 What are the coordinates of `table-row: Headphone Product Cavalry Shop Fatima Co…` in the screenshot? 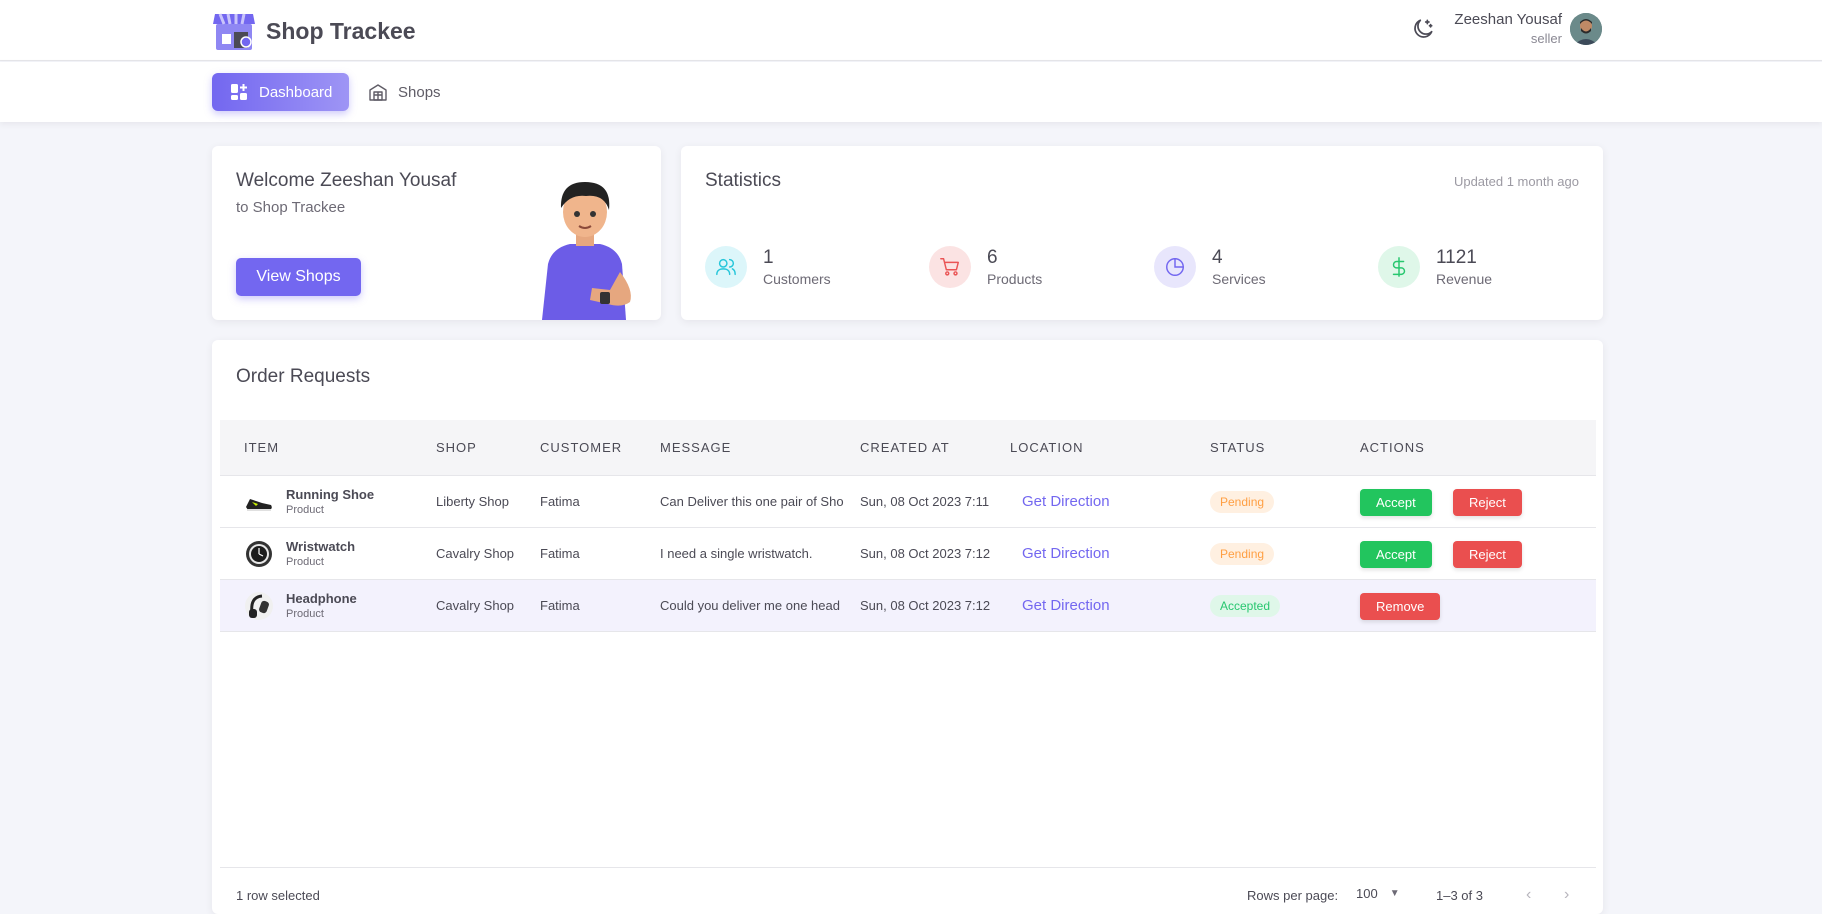 It's located at (908, 606).